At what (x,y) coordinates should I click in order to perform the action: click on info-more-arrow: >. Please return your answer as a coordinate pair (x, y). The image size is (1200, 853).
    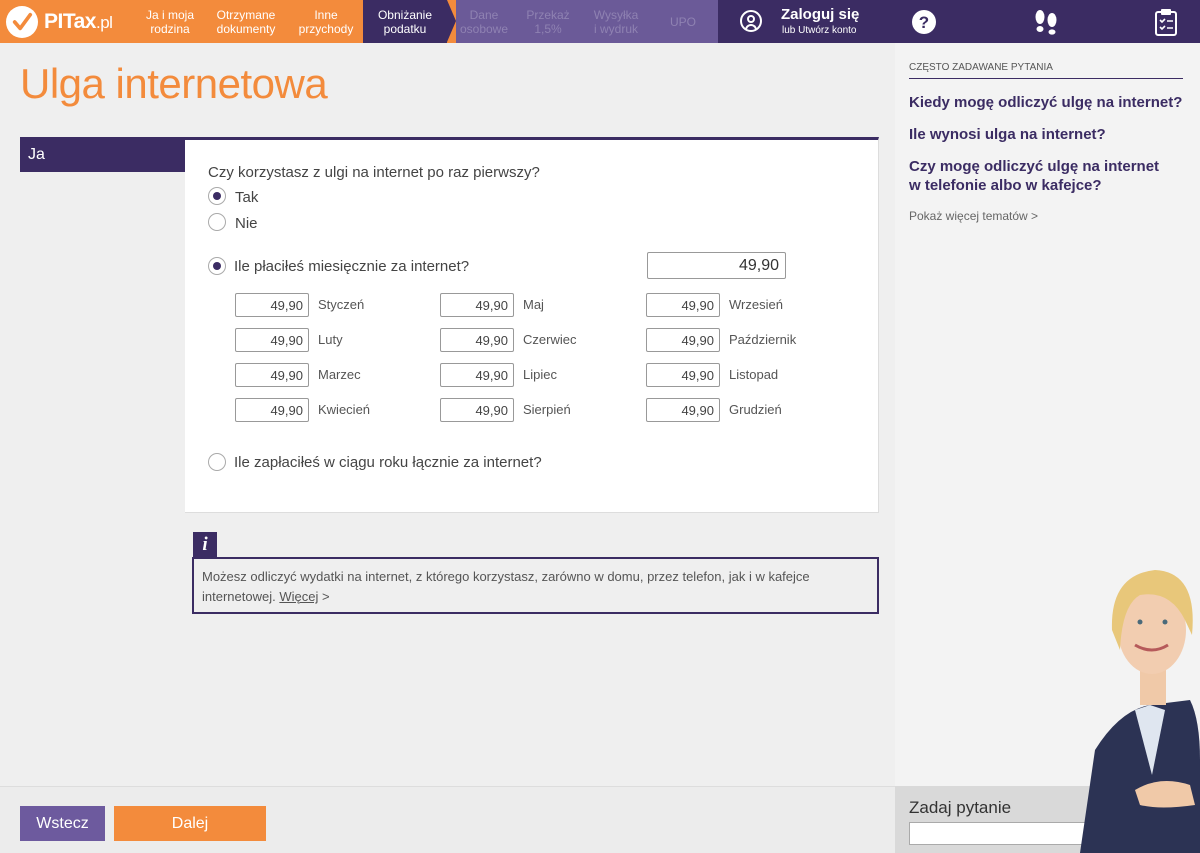
    Looking at the image, I should click on (325, 596).